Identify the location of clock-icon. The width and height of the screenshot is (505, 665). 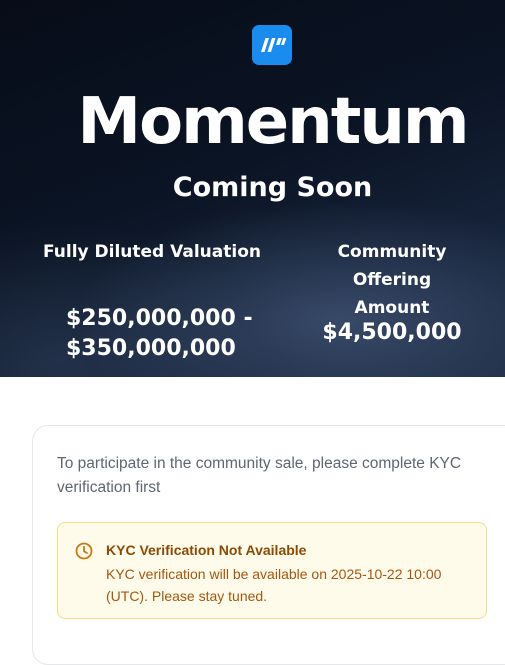
(84, 551).